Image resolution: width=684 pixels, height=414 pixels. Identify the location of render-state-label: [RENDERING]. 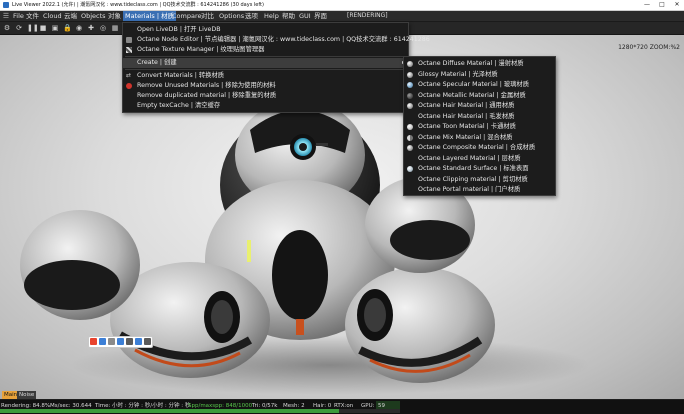
(367, 15).